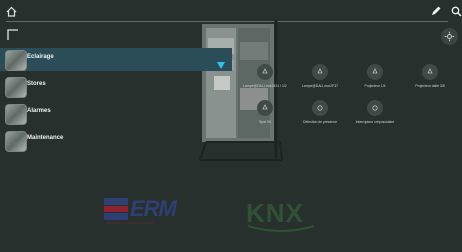  What do you see at coordinates (45, 138) in the screenshot?
I see `sidebar-item-label: Maintenance` at bounding box center [45, 138].